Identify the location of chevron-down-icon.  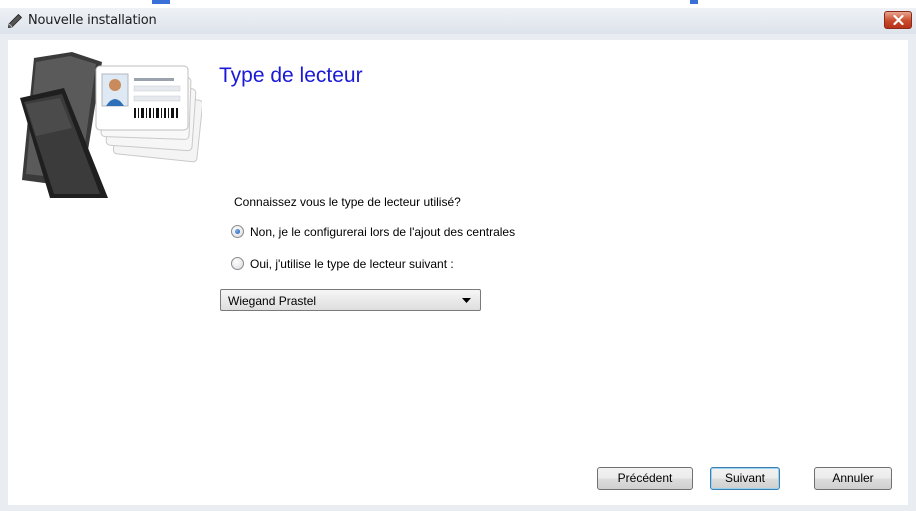
(466, 300).